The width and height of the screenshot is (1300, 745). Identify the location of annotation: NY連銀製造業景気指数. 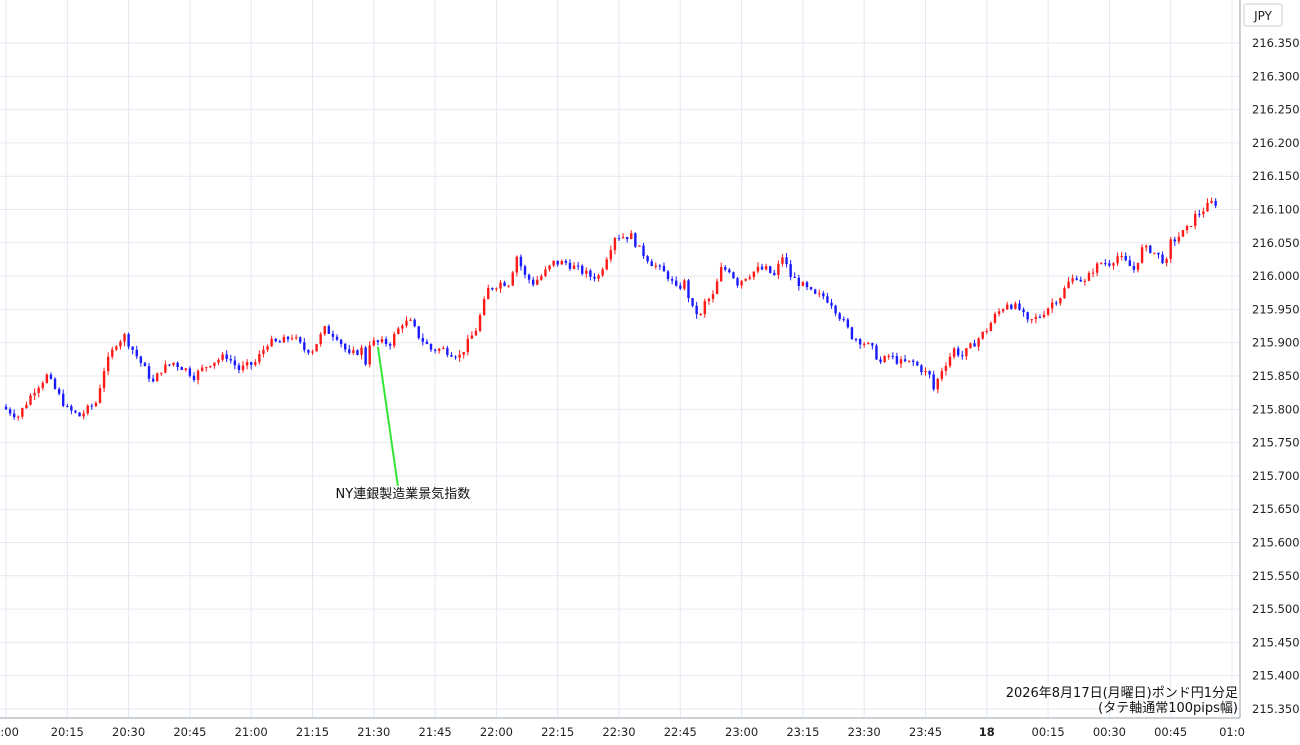
(403, 424).